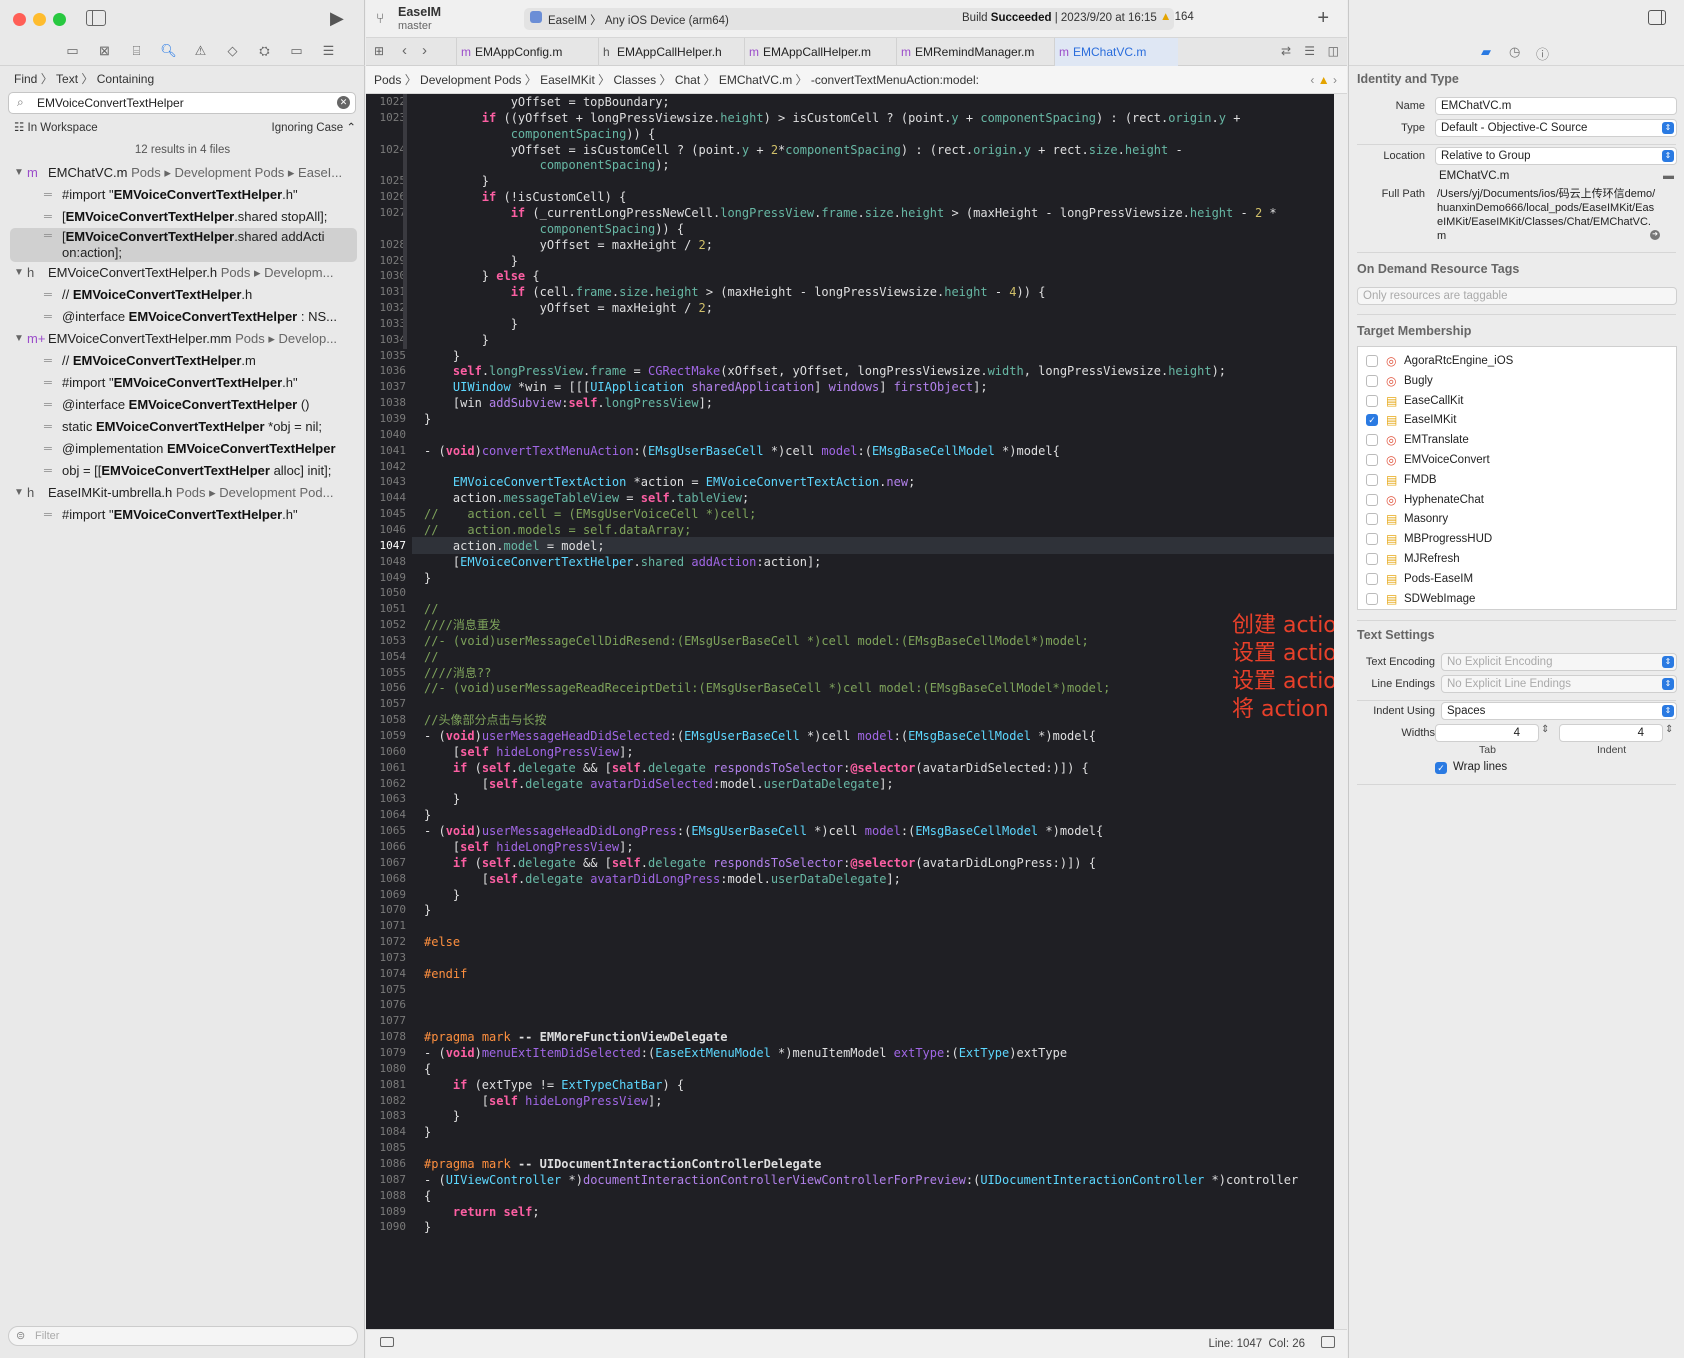  Describe the element at coordinates (25, 79) in the screenshot. I see `find-mode-find: Find` at that location.